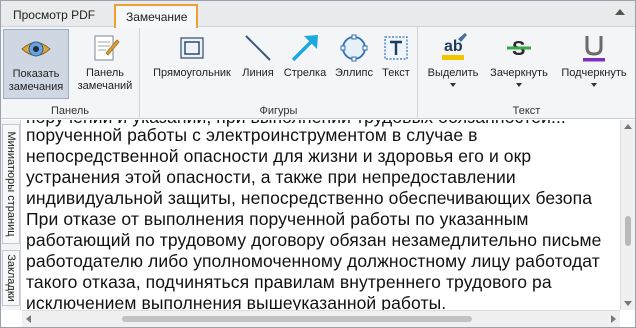 The width and height of the screenshot is (636, 328). Describe the element at coordinates (278, 111) in the screenshot. I see `shapes-group-label: Фигуры` at that location.